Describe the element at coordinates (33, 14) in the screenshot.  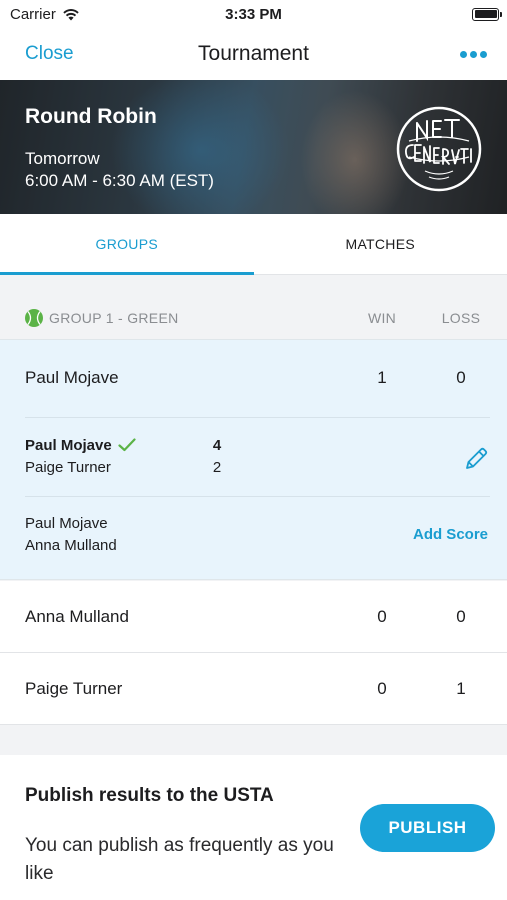
I see `carrier-label: Carrier` at that location.